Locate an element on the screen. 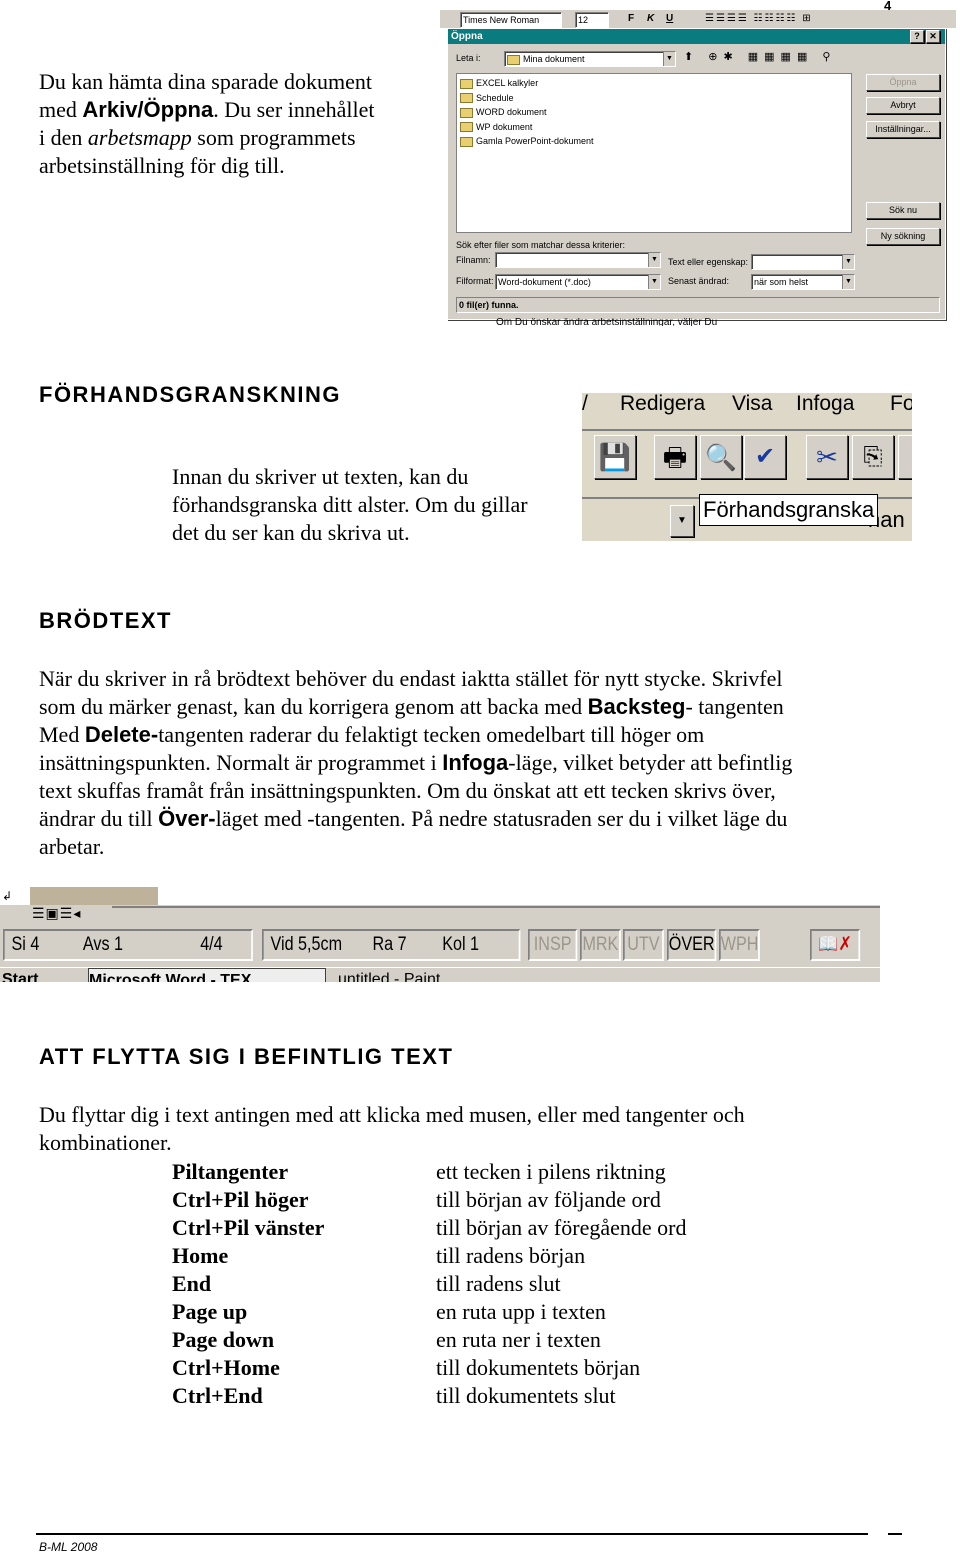 The width and height of the screenshot is (960, 1559). bold-button: F is located at coordinates (631, 19).